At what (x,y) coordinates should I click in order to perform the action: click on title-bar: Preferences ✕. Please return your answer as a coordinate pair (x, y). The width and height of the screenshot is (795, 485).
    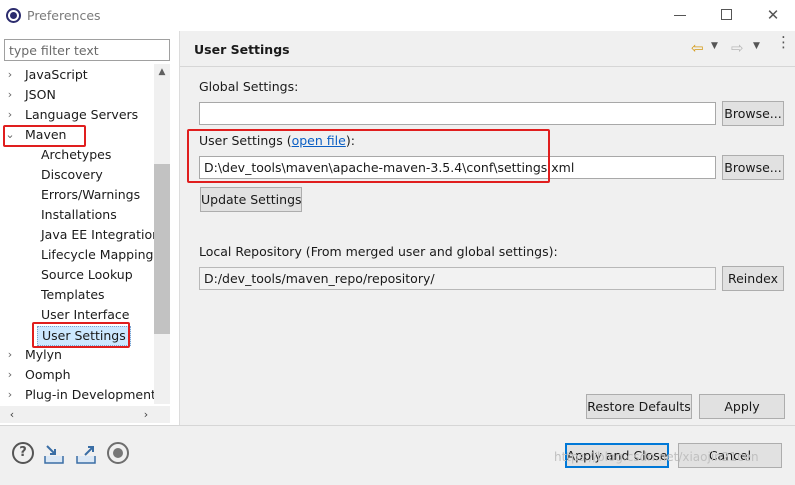
    Looking at the image, I should click on (397, 15).